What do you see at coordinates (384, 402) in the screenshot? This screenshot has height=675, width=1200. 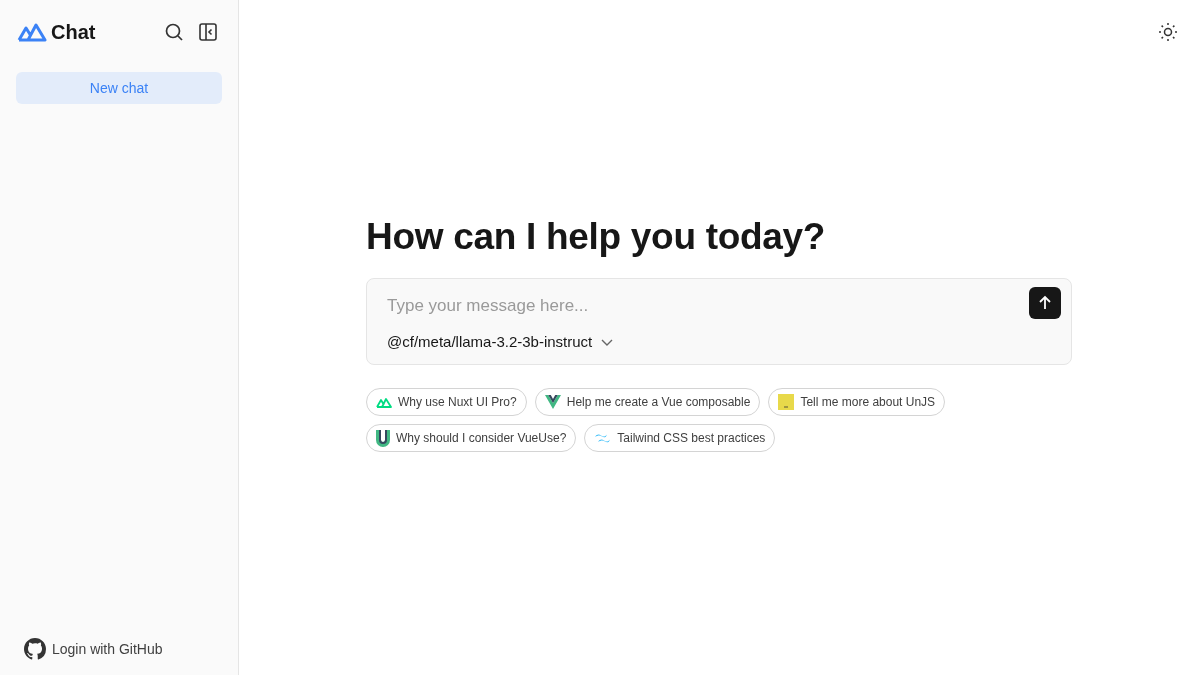 I see `mountain-icon` at bounding box center [384, 402].